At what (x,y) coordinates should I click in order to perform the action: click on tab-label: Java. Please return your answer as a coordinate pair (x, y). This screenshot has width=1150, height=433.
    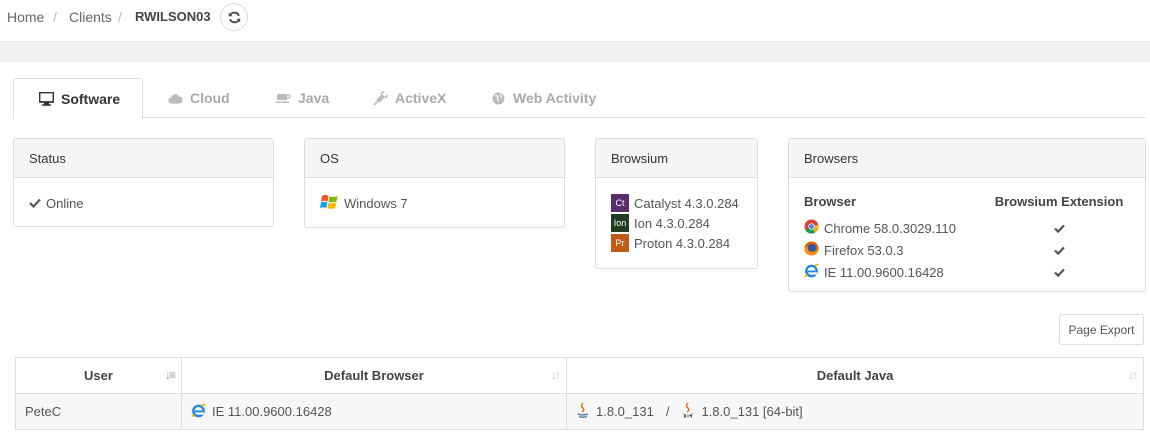
    Looking at the image, I should click on (314, 98).